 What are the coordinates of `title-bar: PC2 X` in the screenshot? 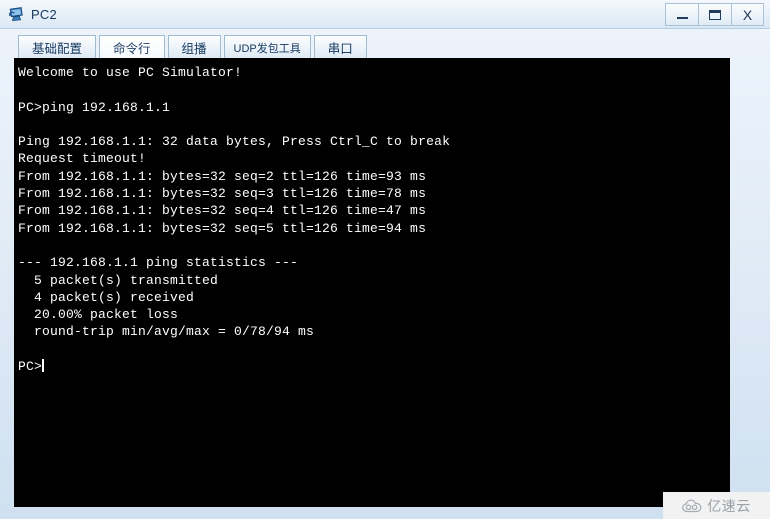 It's located at (385, 14).